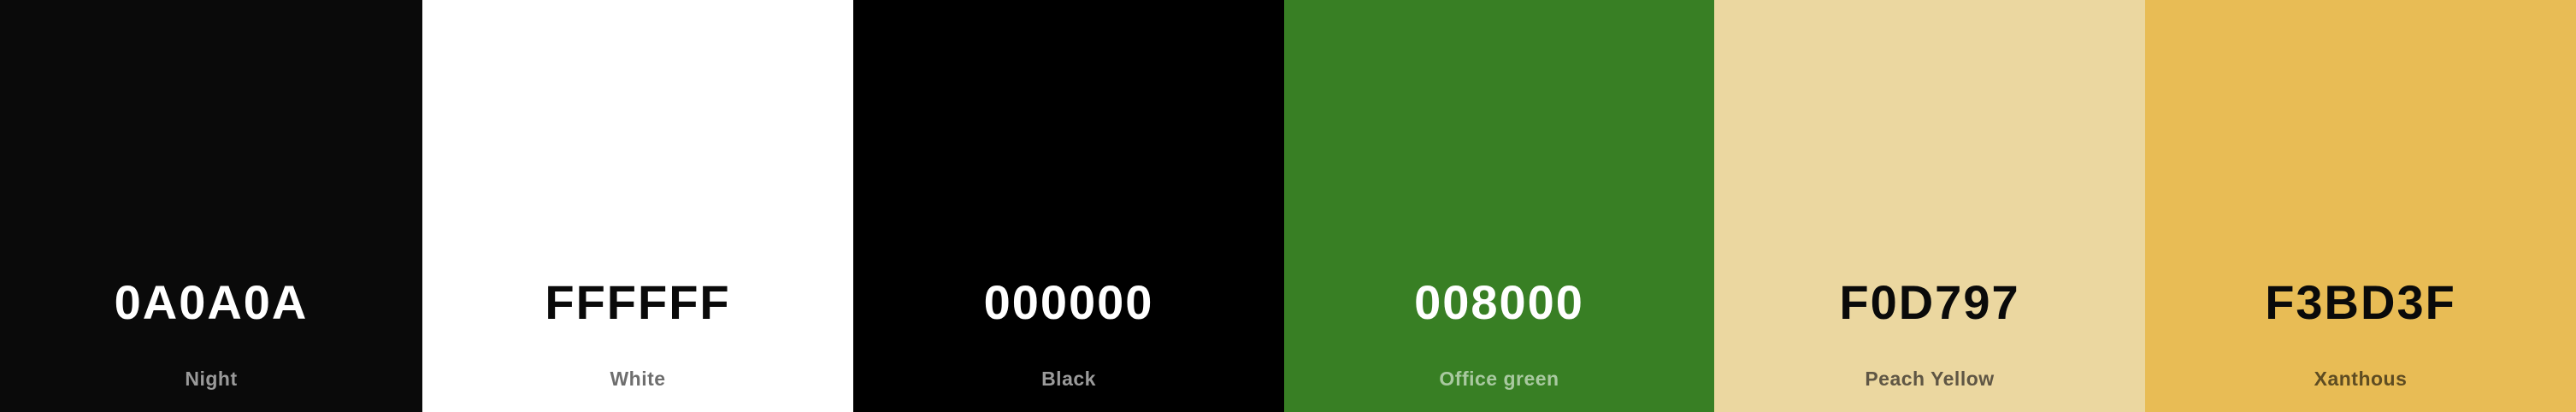 The width and height of the screenshot is (2576, 412). I want to click on hex-code: 008000, so click(1499, 302).